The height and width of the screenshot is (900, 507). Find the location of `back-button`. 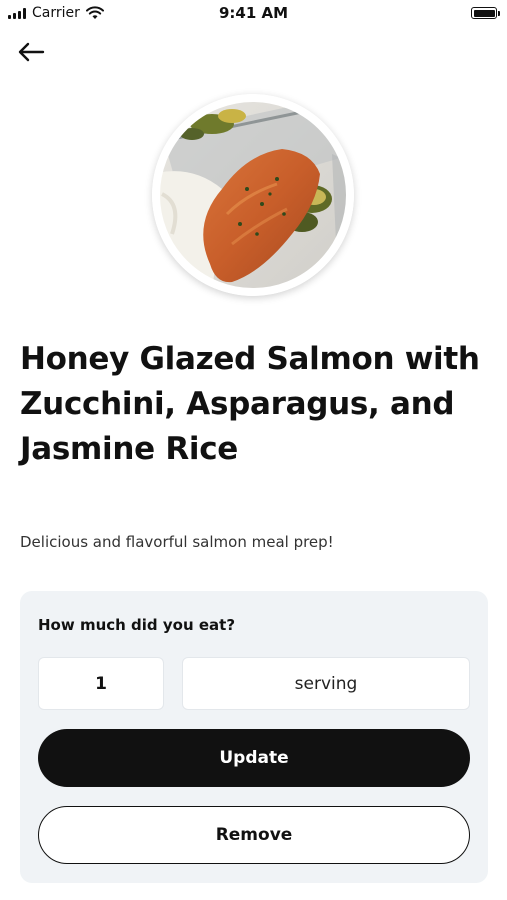

back-button is located at coordinates (31, 52).